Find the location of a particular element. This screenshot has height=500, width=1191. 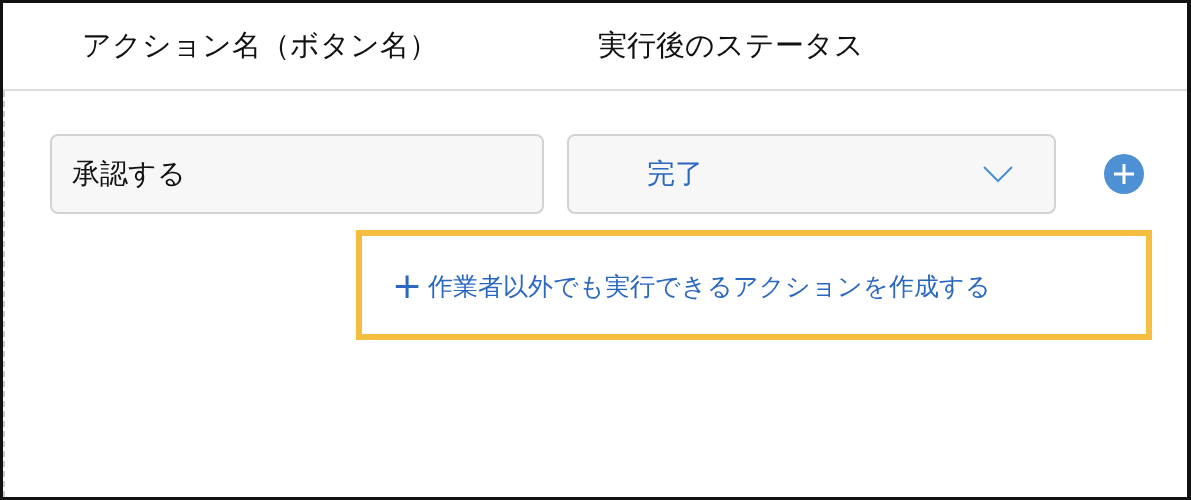

chevron-down-icon is located at coordinates (998, 174).